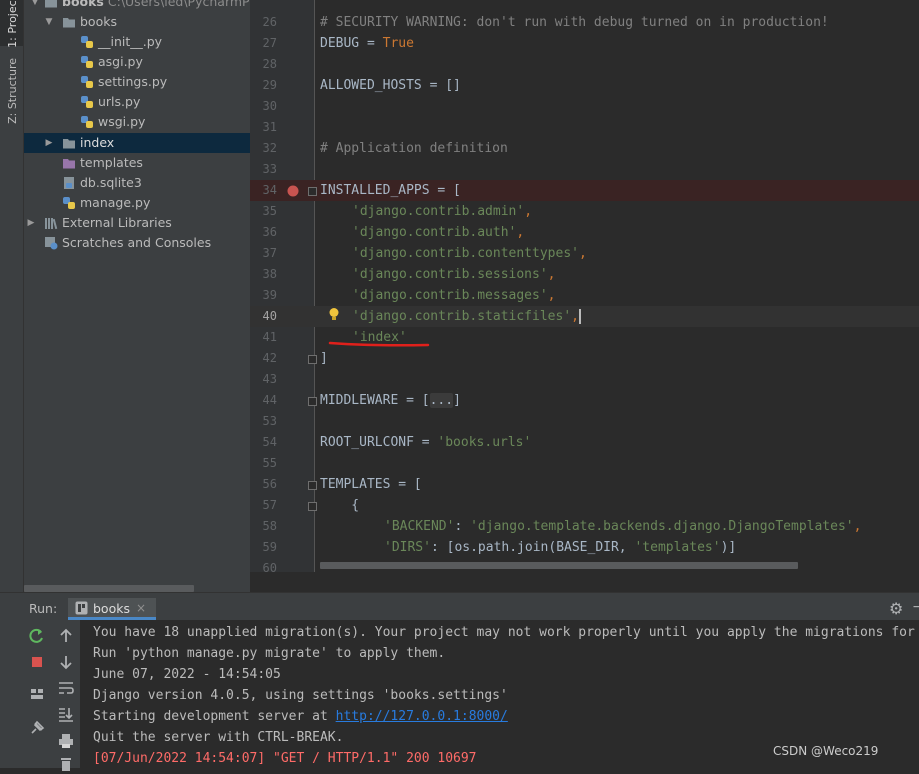 The width and height of the screenshot is (919, 774). What do you see at coordinates (37, 636) in the screenshot?
I see `rerun-icon` at bounding box center [37, 636].